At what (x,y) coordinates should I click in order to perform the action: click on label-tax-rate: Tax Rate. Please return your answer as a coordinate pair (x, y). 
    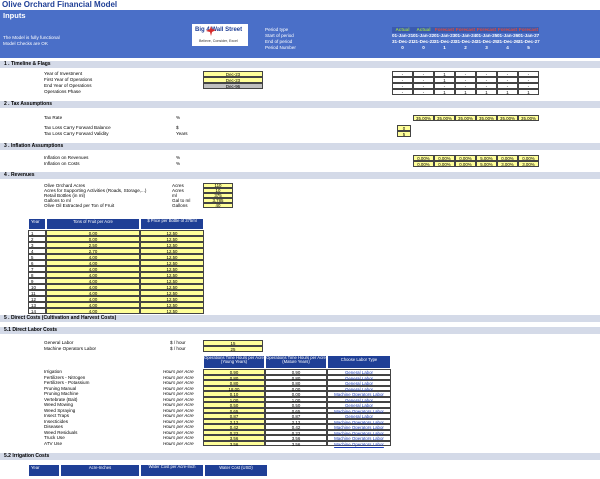
    Looking at the image, I should click on (53, 117).